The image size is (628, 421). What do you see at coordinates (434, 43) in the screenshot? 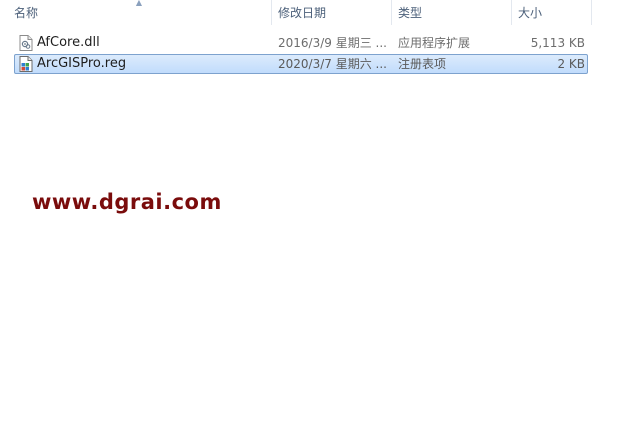
I see `file-type: 应用程序扩展` at bounding box center [434, 43].